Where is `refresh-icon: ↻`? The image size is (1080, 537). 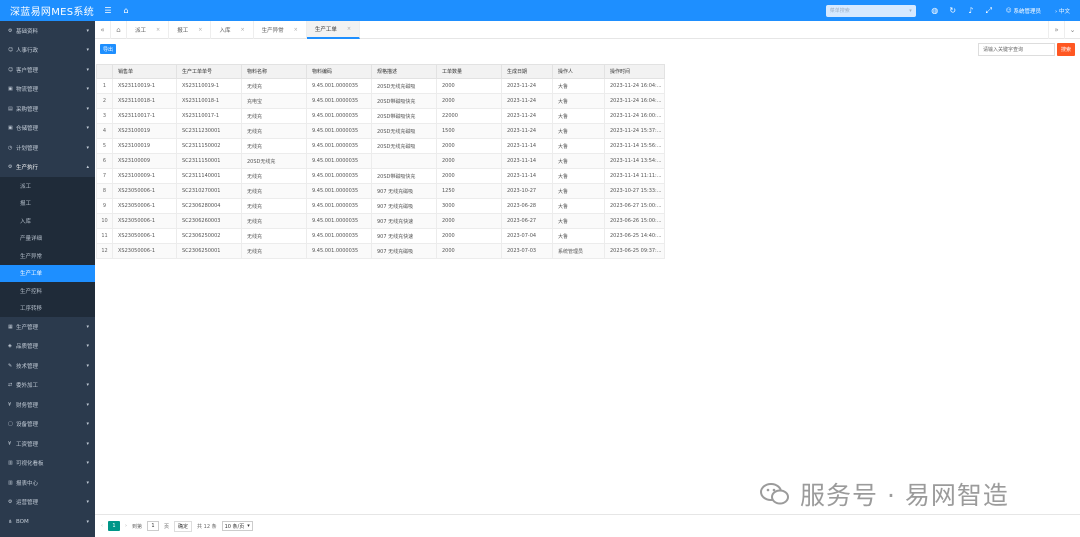 refresh-icon: ↻ is located at coordinates (953, 10).